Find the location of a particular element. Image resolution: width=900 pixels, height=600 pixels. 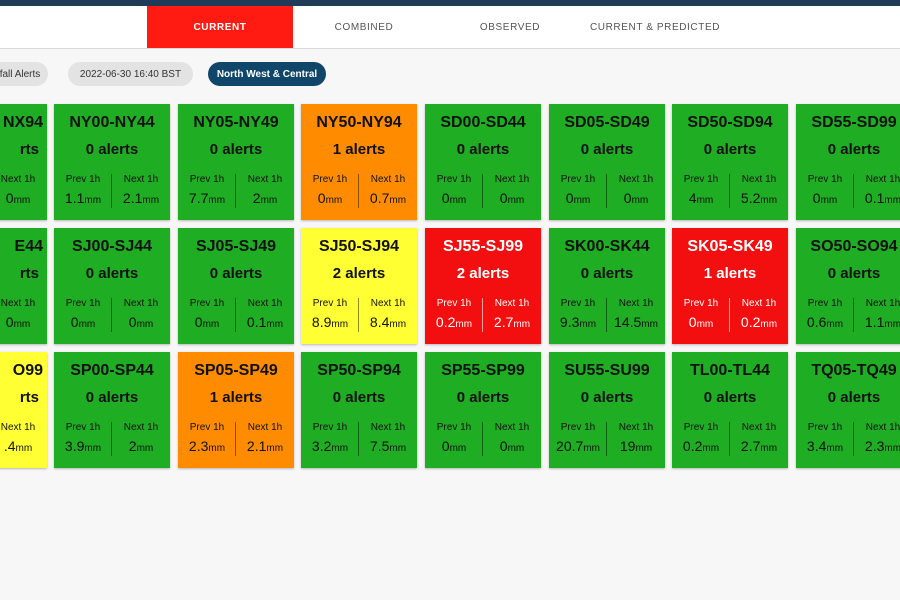

alert-tile: SJ05-SJ49 0 alerts Prev 1h Next 1h 0mm 0.1mm is located at coordinates (236, 286).